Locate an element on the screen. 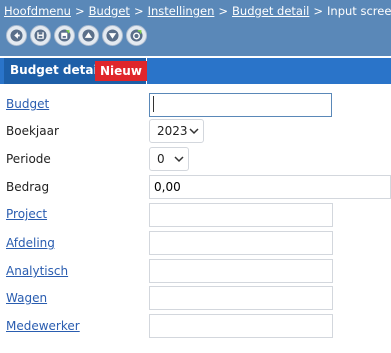 The width and height of the screenshot is (391, 353). periode-value: 0 is located at coordinates (161, 159).